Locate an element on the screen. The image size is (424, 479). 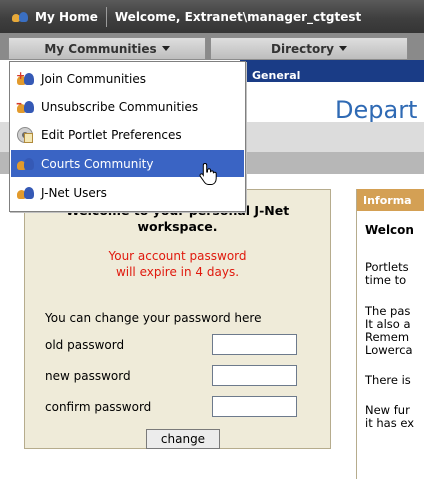
my-communities-menu: My Communities is located at coordinates (107, 48).